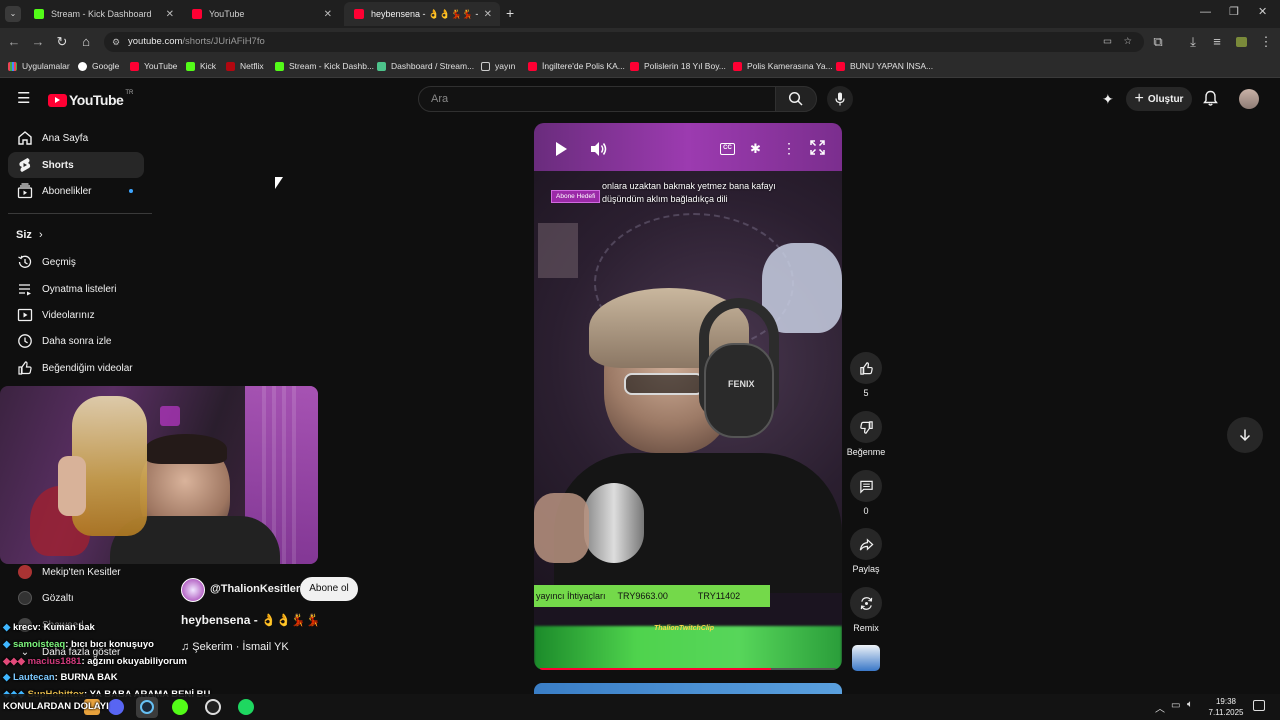 The image size is (1280, 720). I want to click on youtube-favicon-icon, so click(359, 14).